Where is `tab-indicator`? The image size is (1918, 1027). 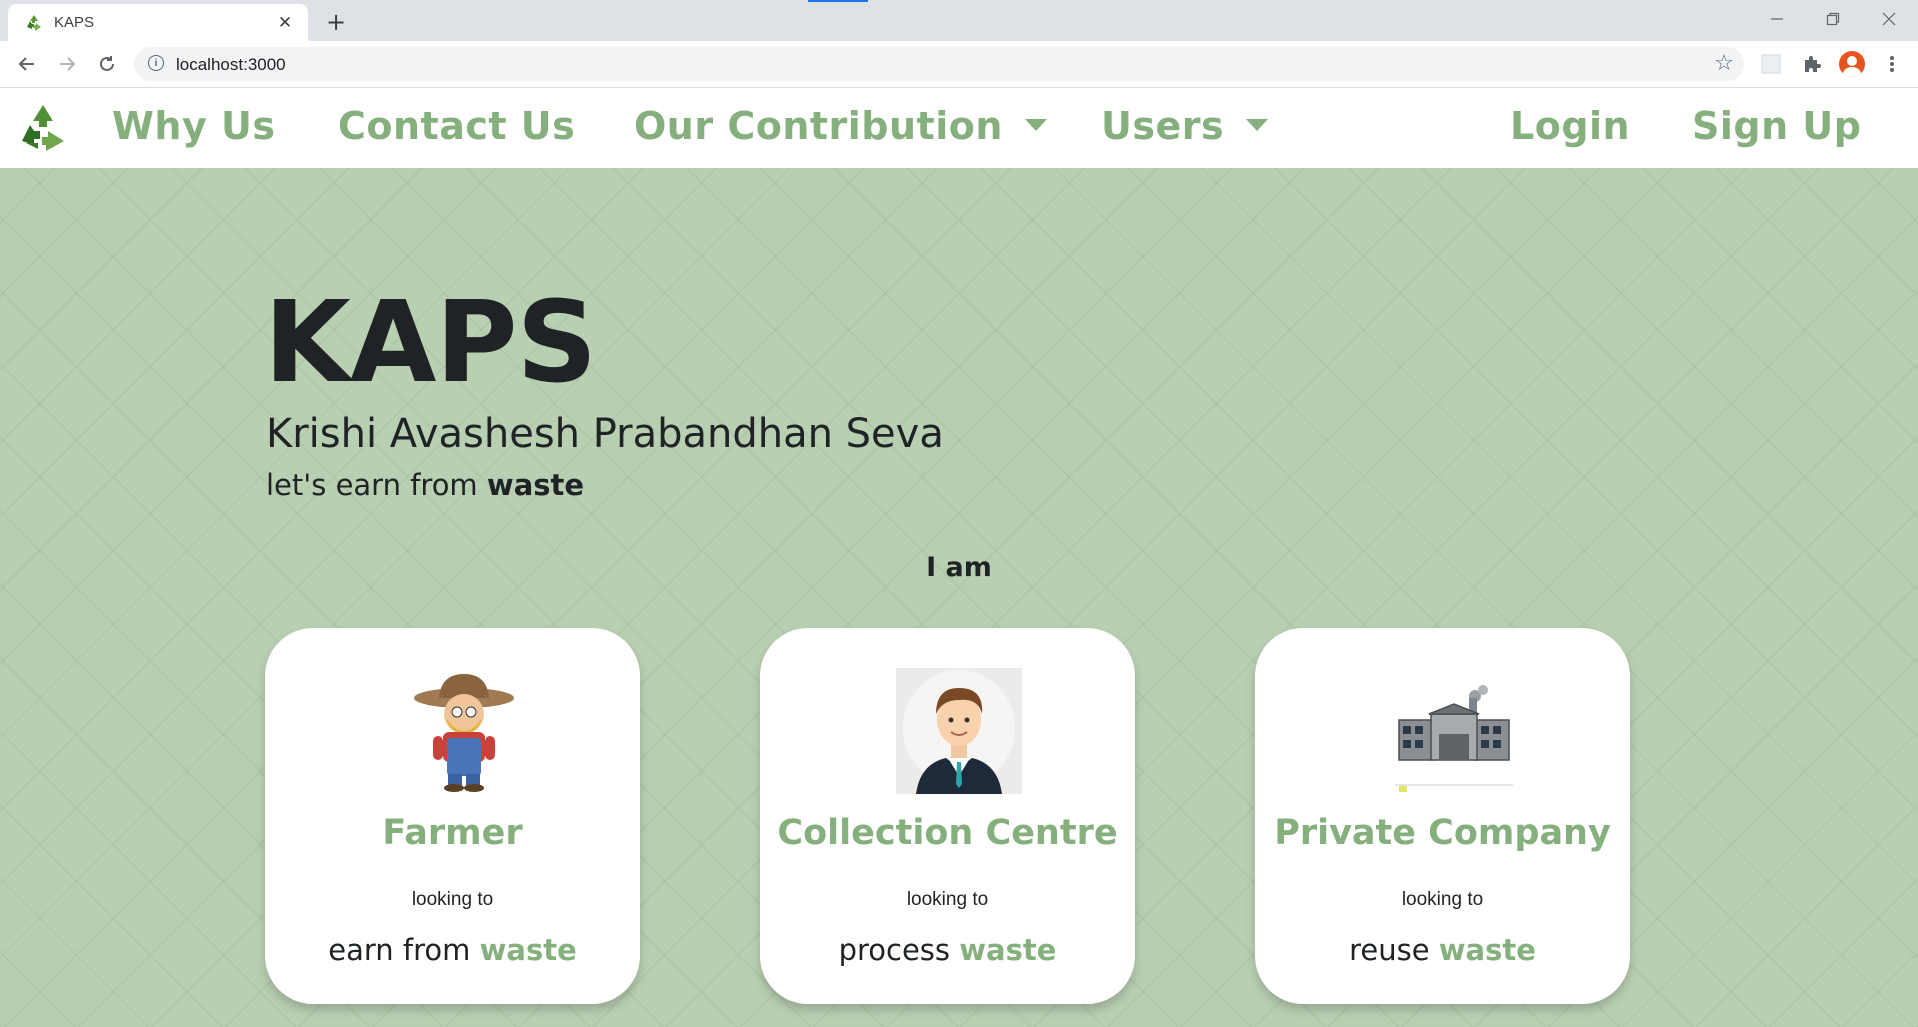
tab-indicator is located at coordinates (838, 1).